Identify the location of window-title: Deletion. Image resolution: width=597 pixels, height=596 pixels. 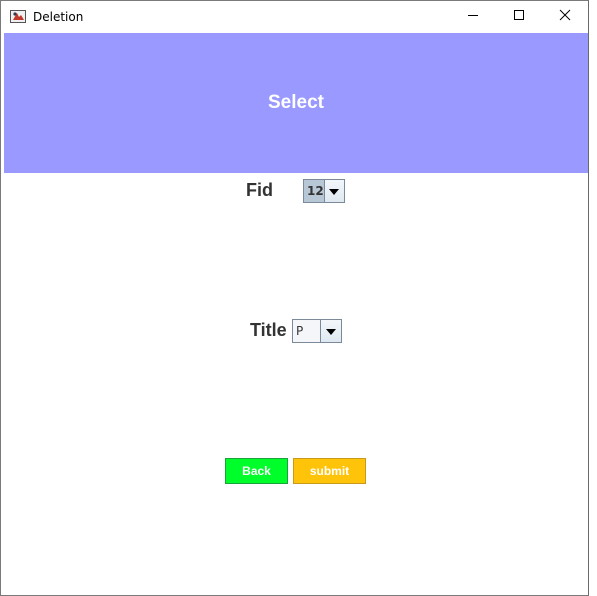
(58, 17).